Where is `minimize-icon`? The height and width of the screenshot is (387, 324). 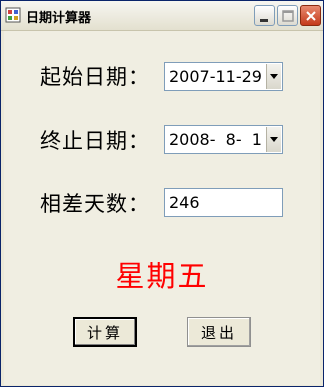 minimize-icon is located at coordinates (264, 20).